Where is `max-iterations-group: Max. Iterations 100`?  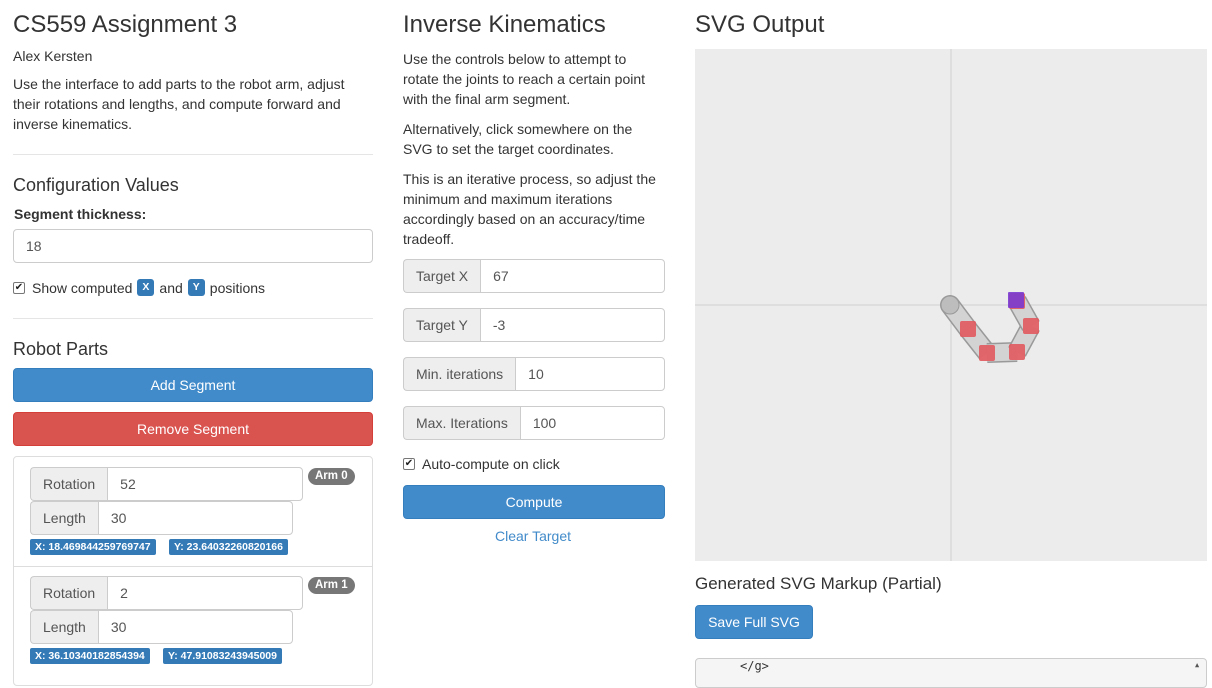 max-iterations-group: Max. Iterations 100 is located at coordinates (534, 423).